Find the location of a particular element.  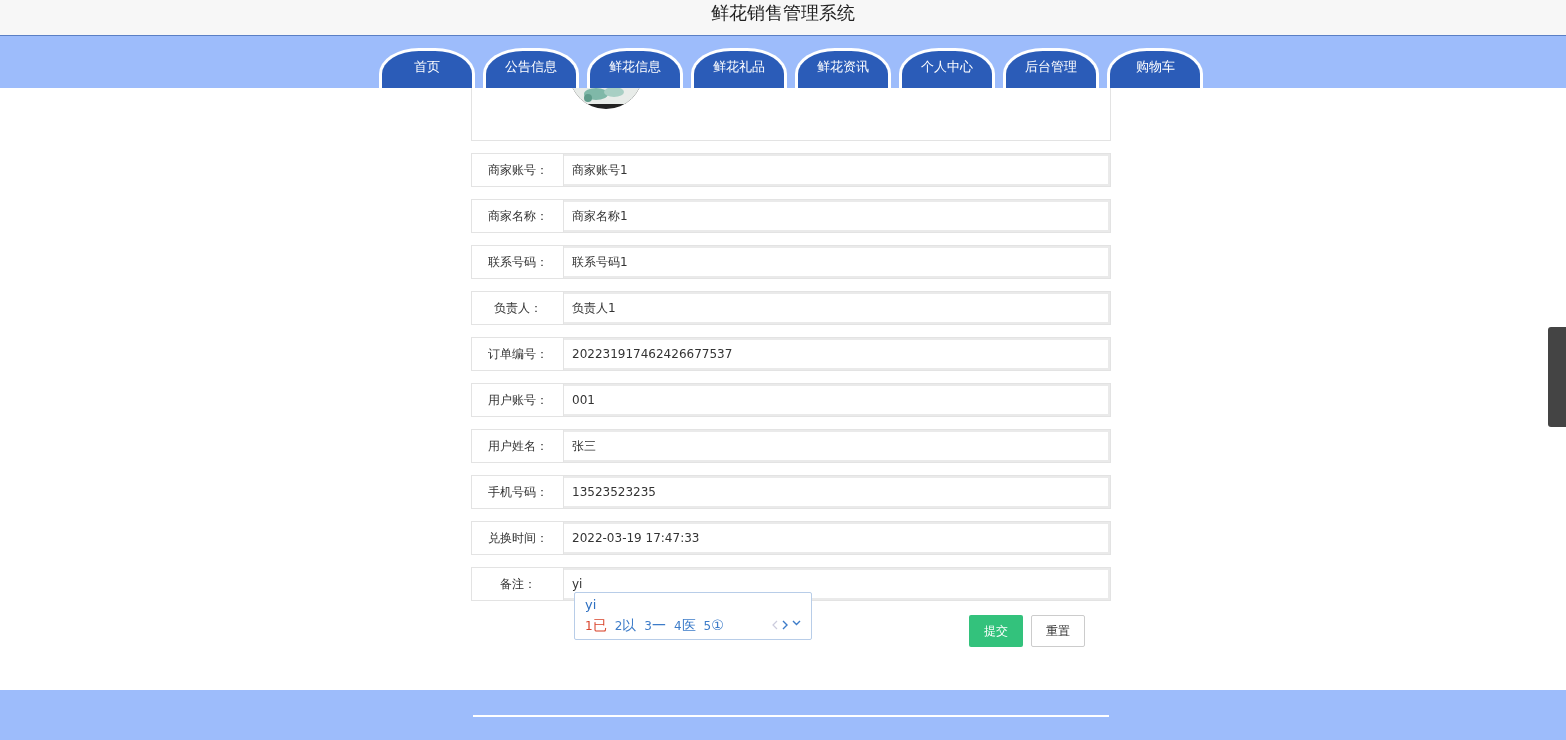

input-field: 负责人1 is located at coordinates (837, 308).